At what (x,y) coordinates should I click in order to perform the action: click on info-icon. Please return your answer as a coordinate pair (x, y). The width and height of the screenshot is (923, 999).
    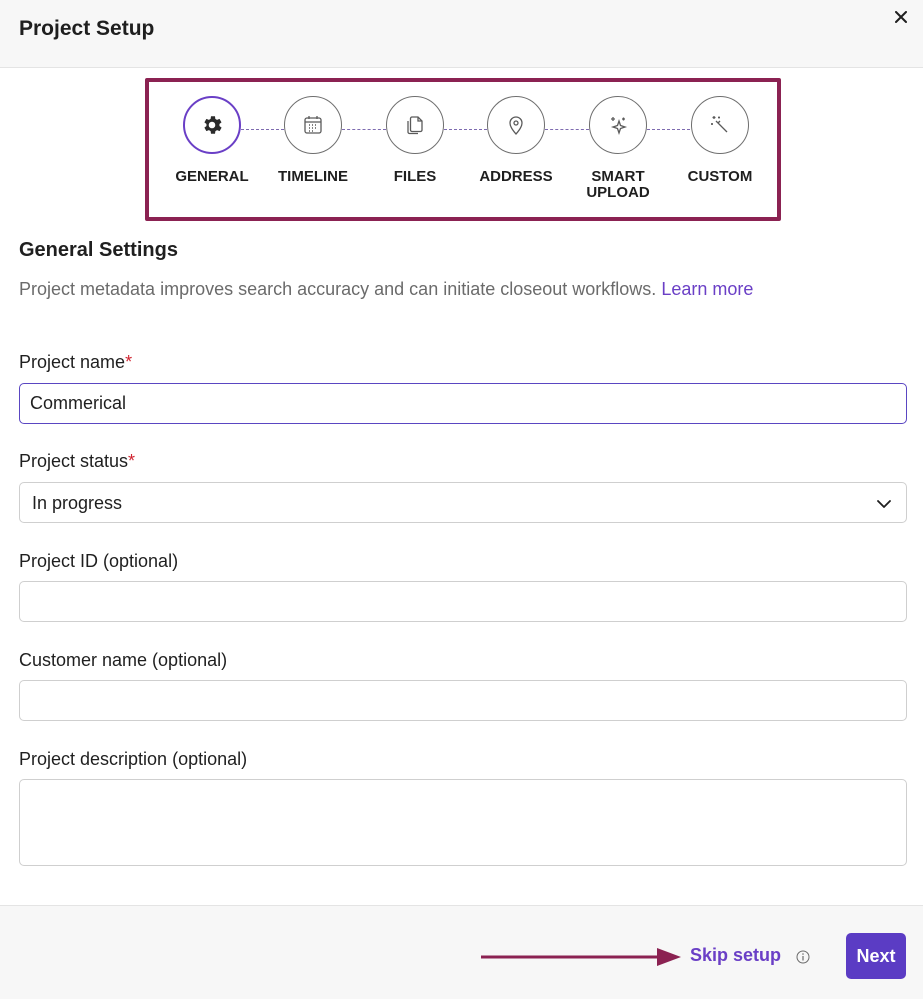
    Looking at the image, I should click on (803, 957).